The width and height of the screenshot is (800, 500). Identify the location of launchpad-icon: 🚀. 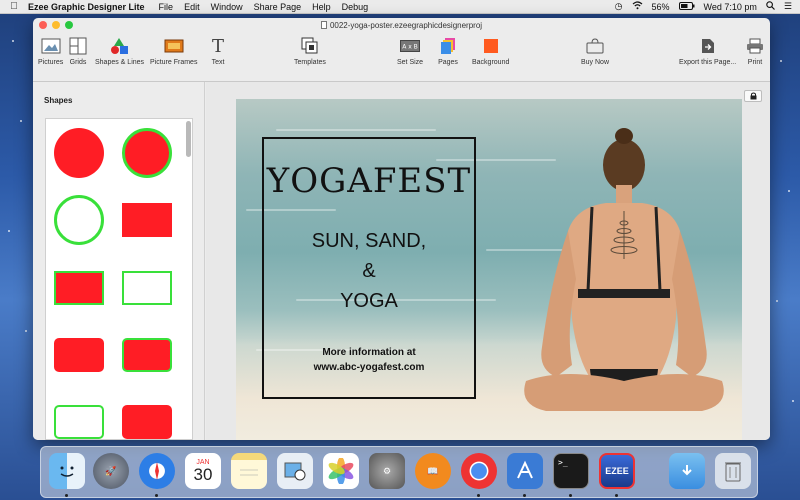
(111, 471).